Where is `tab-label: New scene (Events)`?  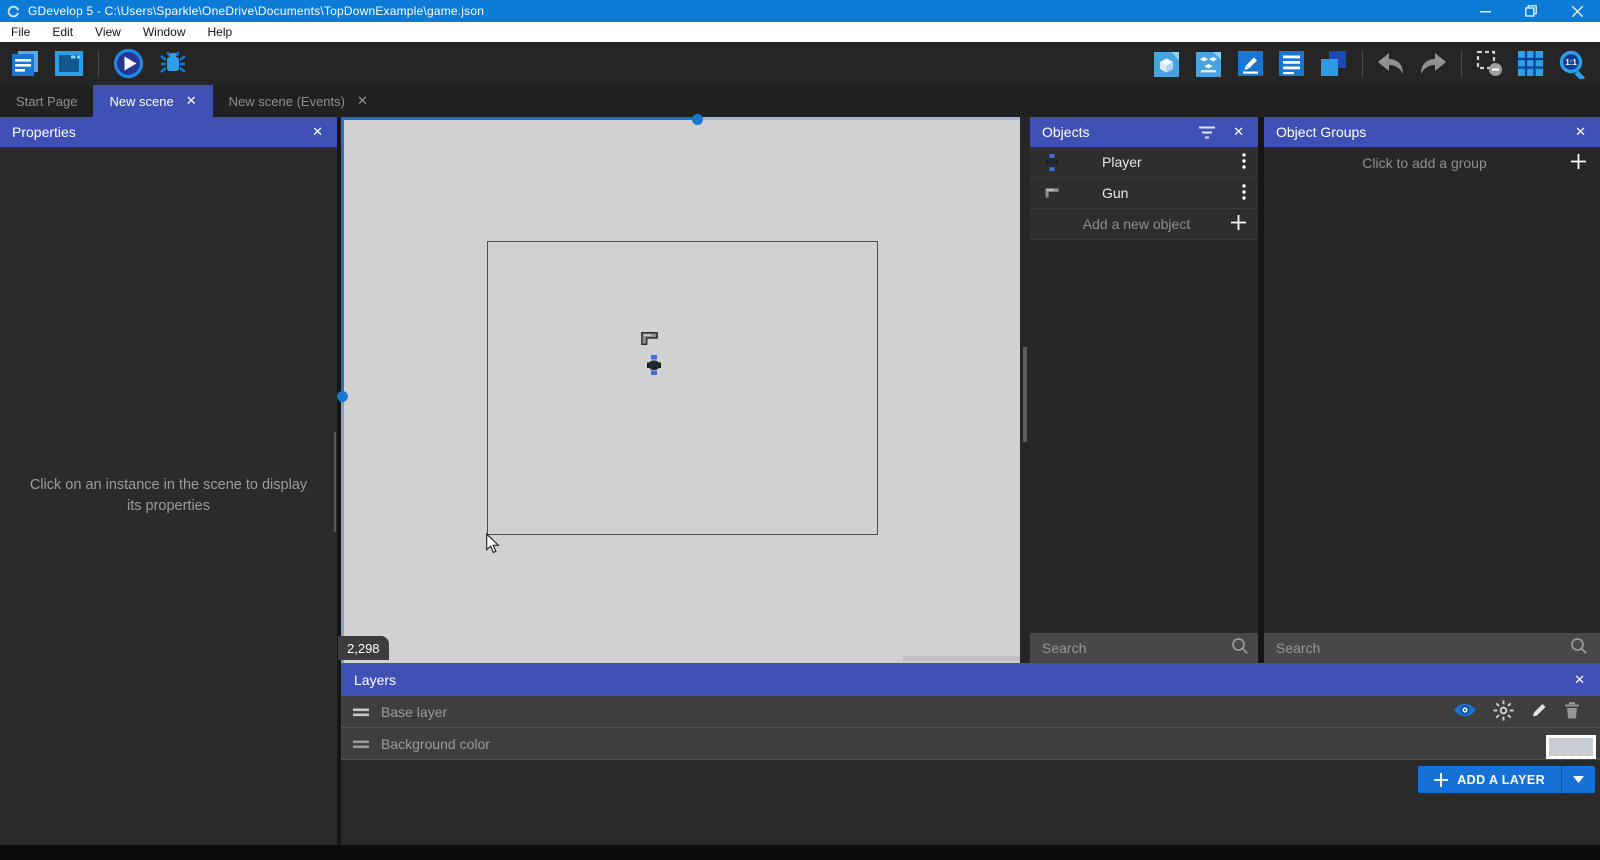
tab-label: New scene (Events) is located at coordinates (286, 101).